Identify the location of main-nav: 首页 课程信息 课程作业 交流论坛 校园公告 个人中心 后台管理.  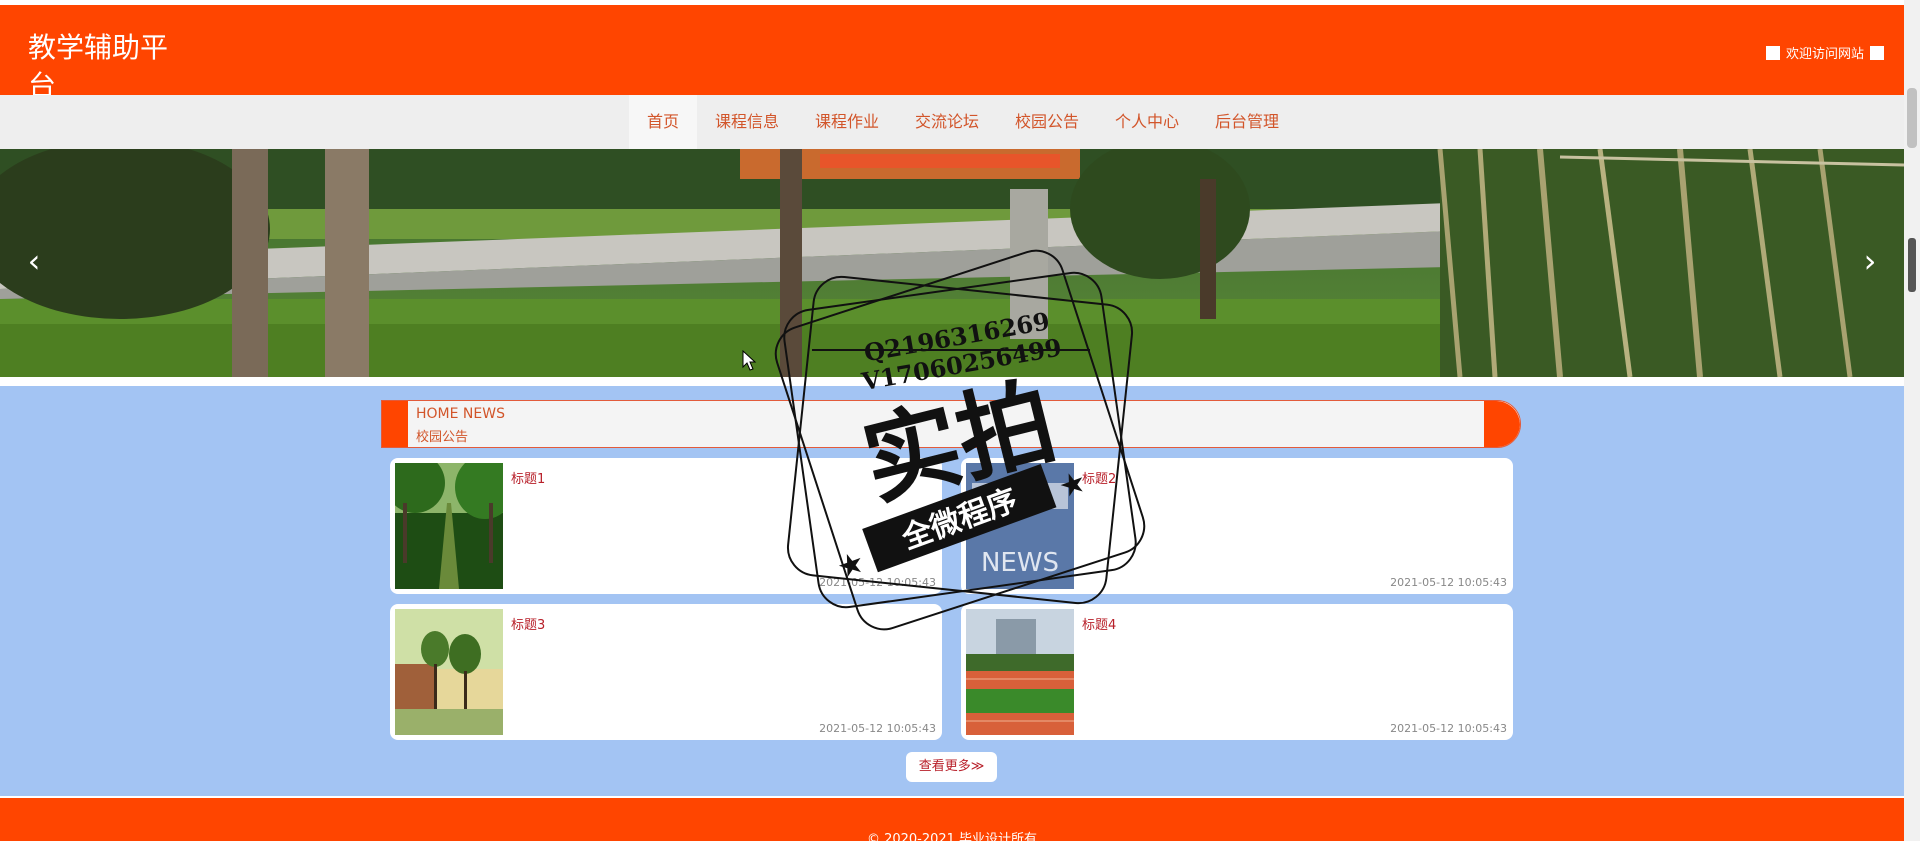
(952, 122).